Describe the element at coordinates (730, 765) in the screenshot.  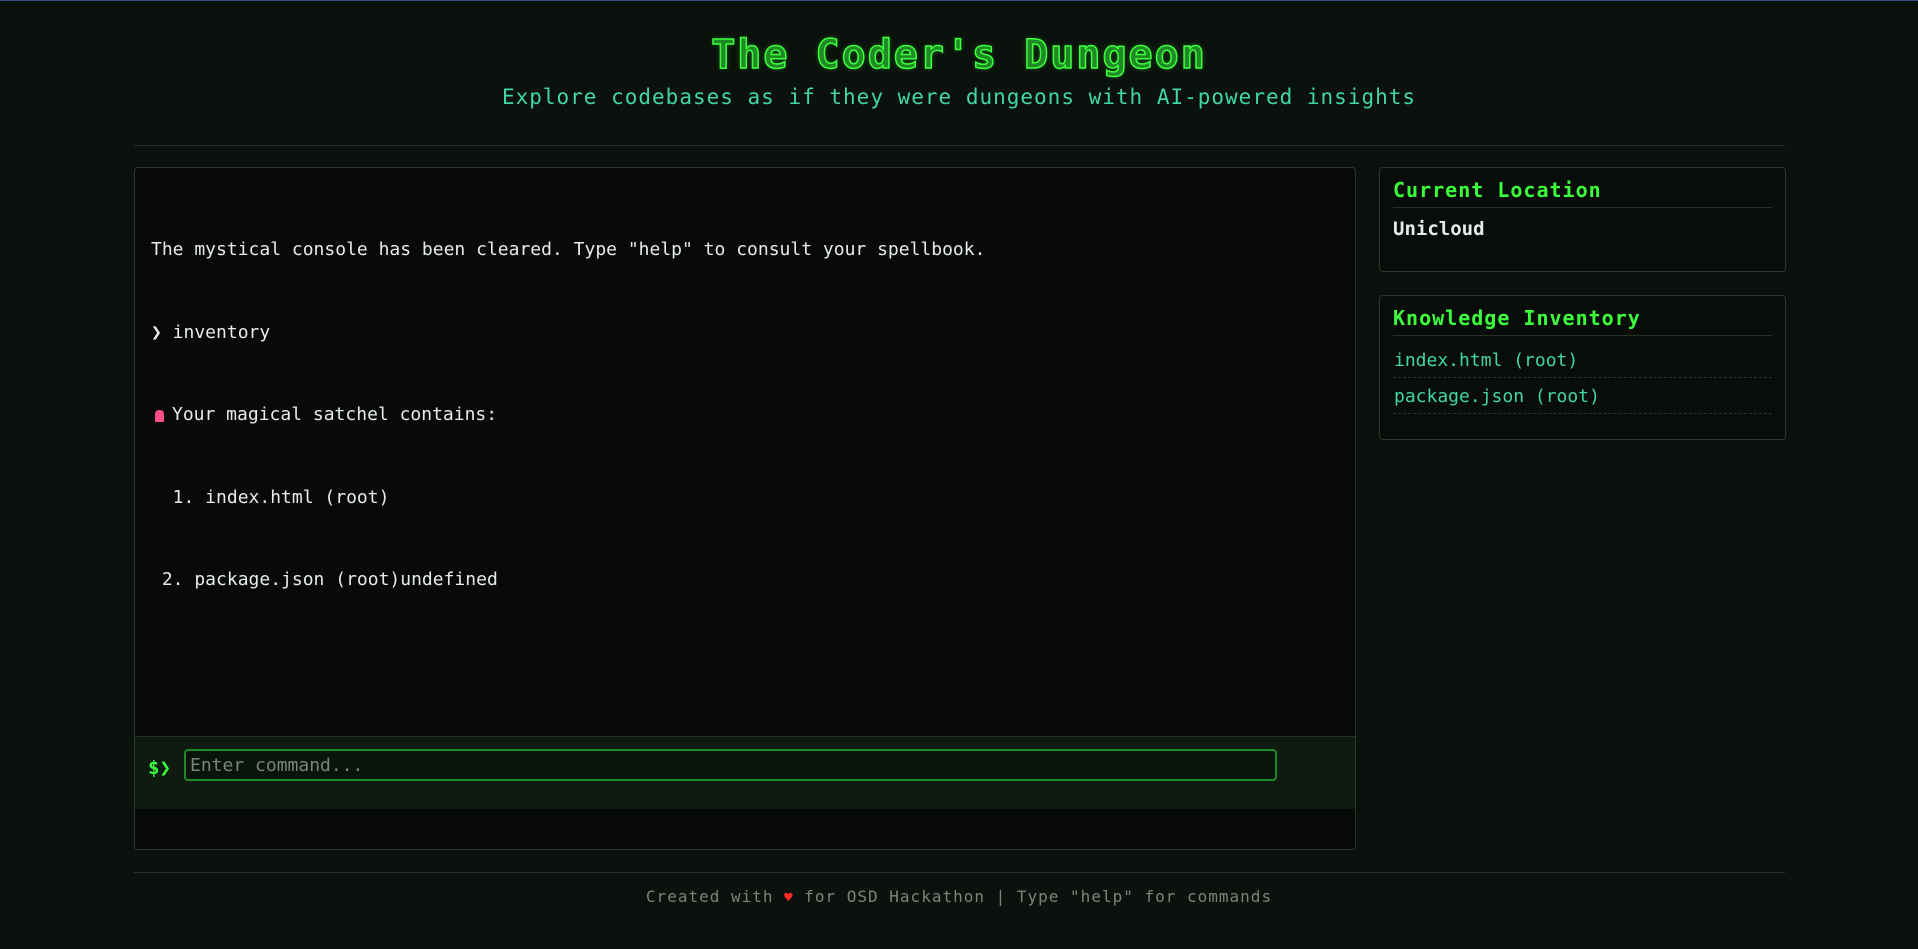
I see `command-input` at that location.